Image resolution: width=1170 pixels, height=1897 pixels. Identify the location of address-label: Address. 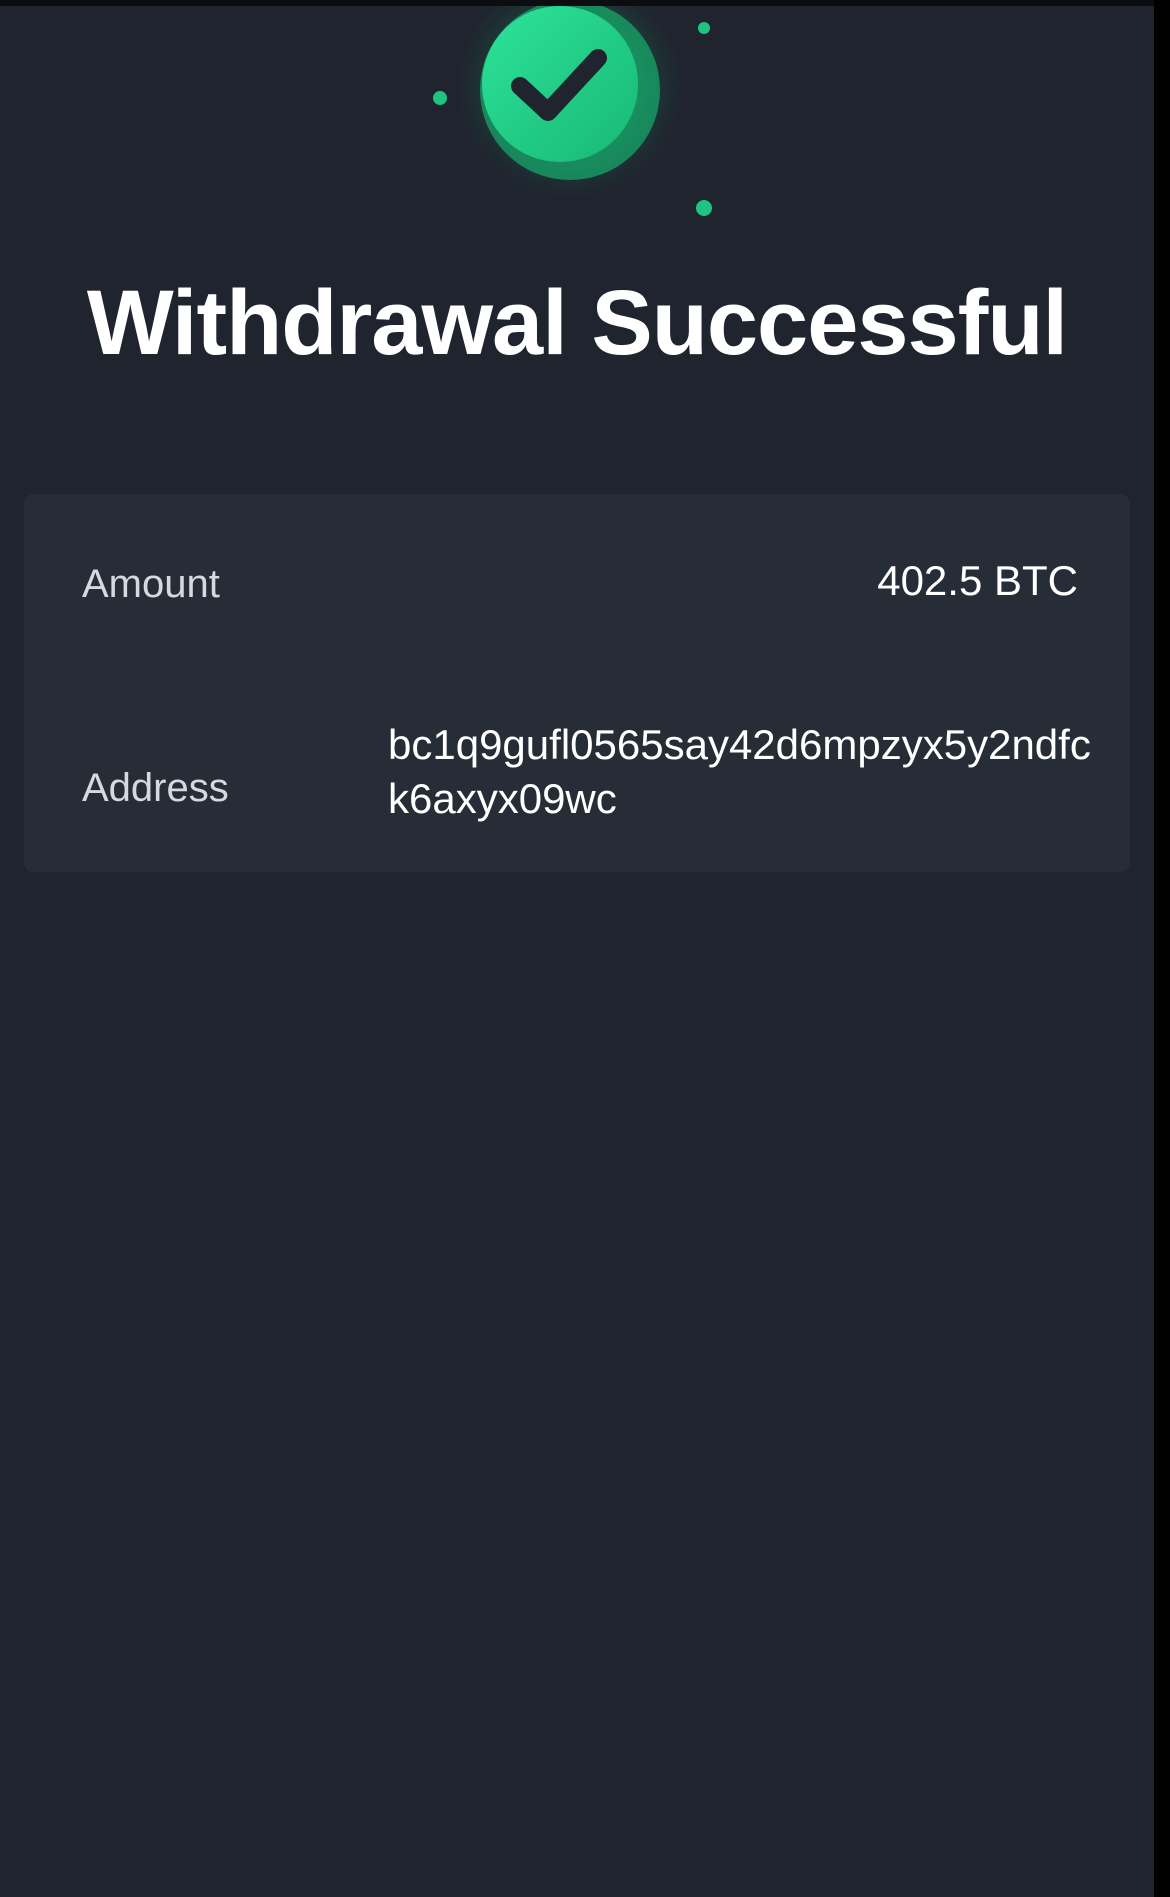
(155, 788).